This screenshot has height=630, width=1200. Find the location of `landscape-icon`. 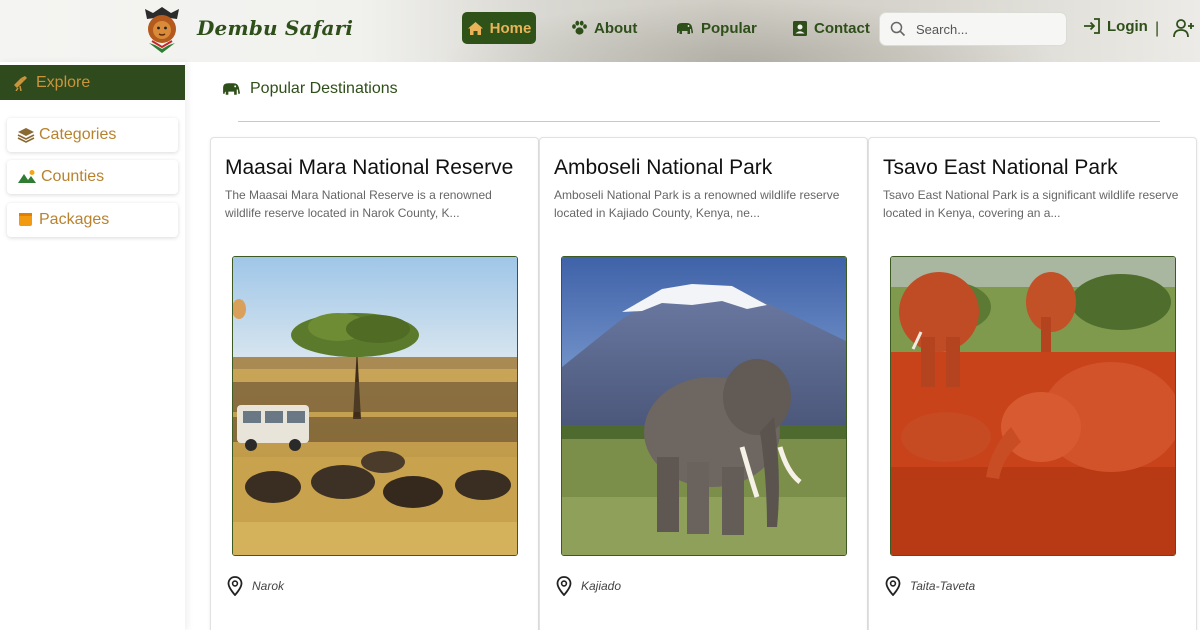

landscape-icon is located at coordinates (27, 176).